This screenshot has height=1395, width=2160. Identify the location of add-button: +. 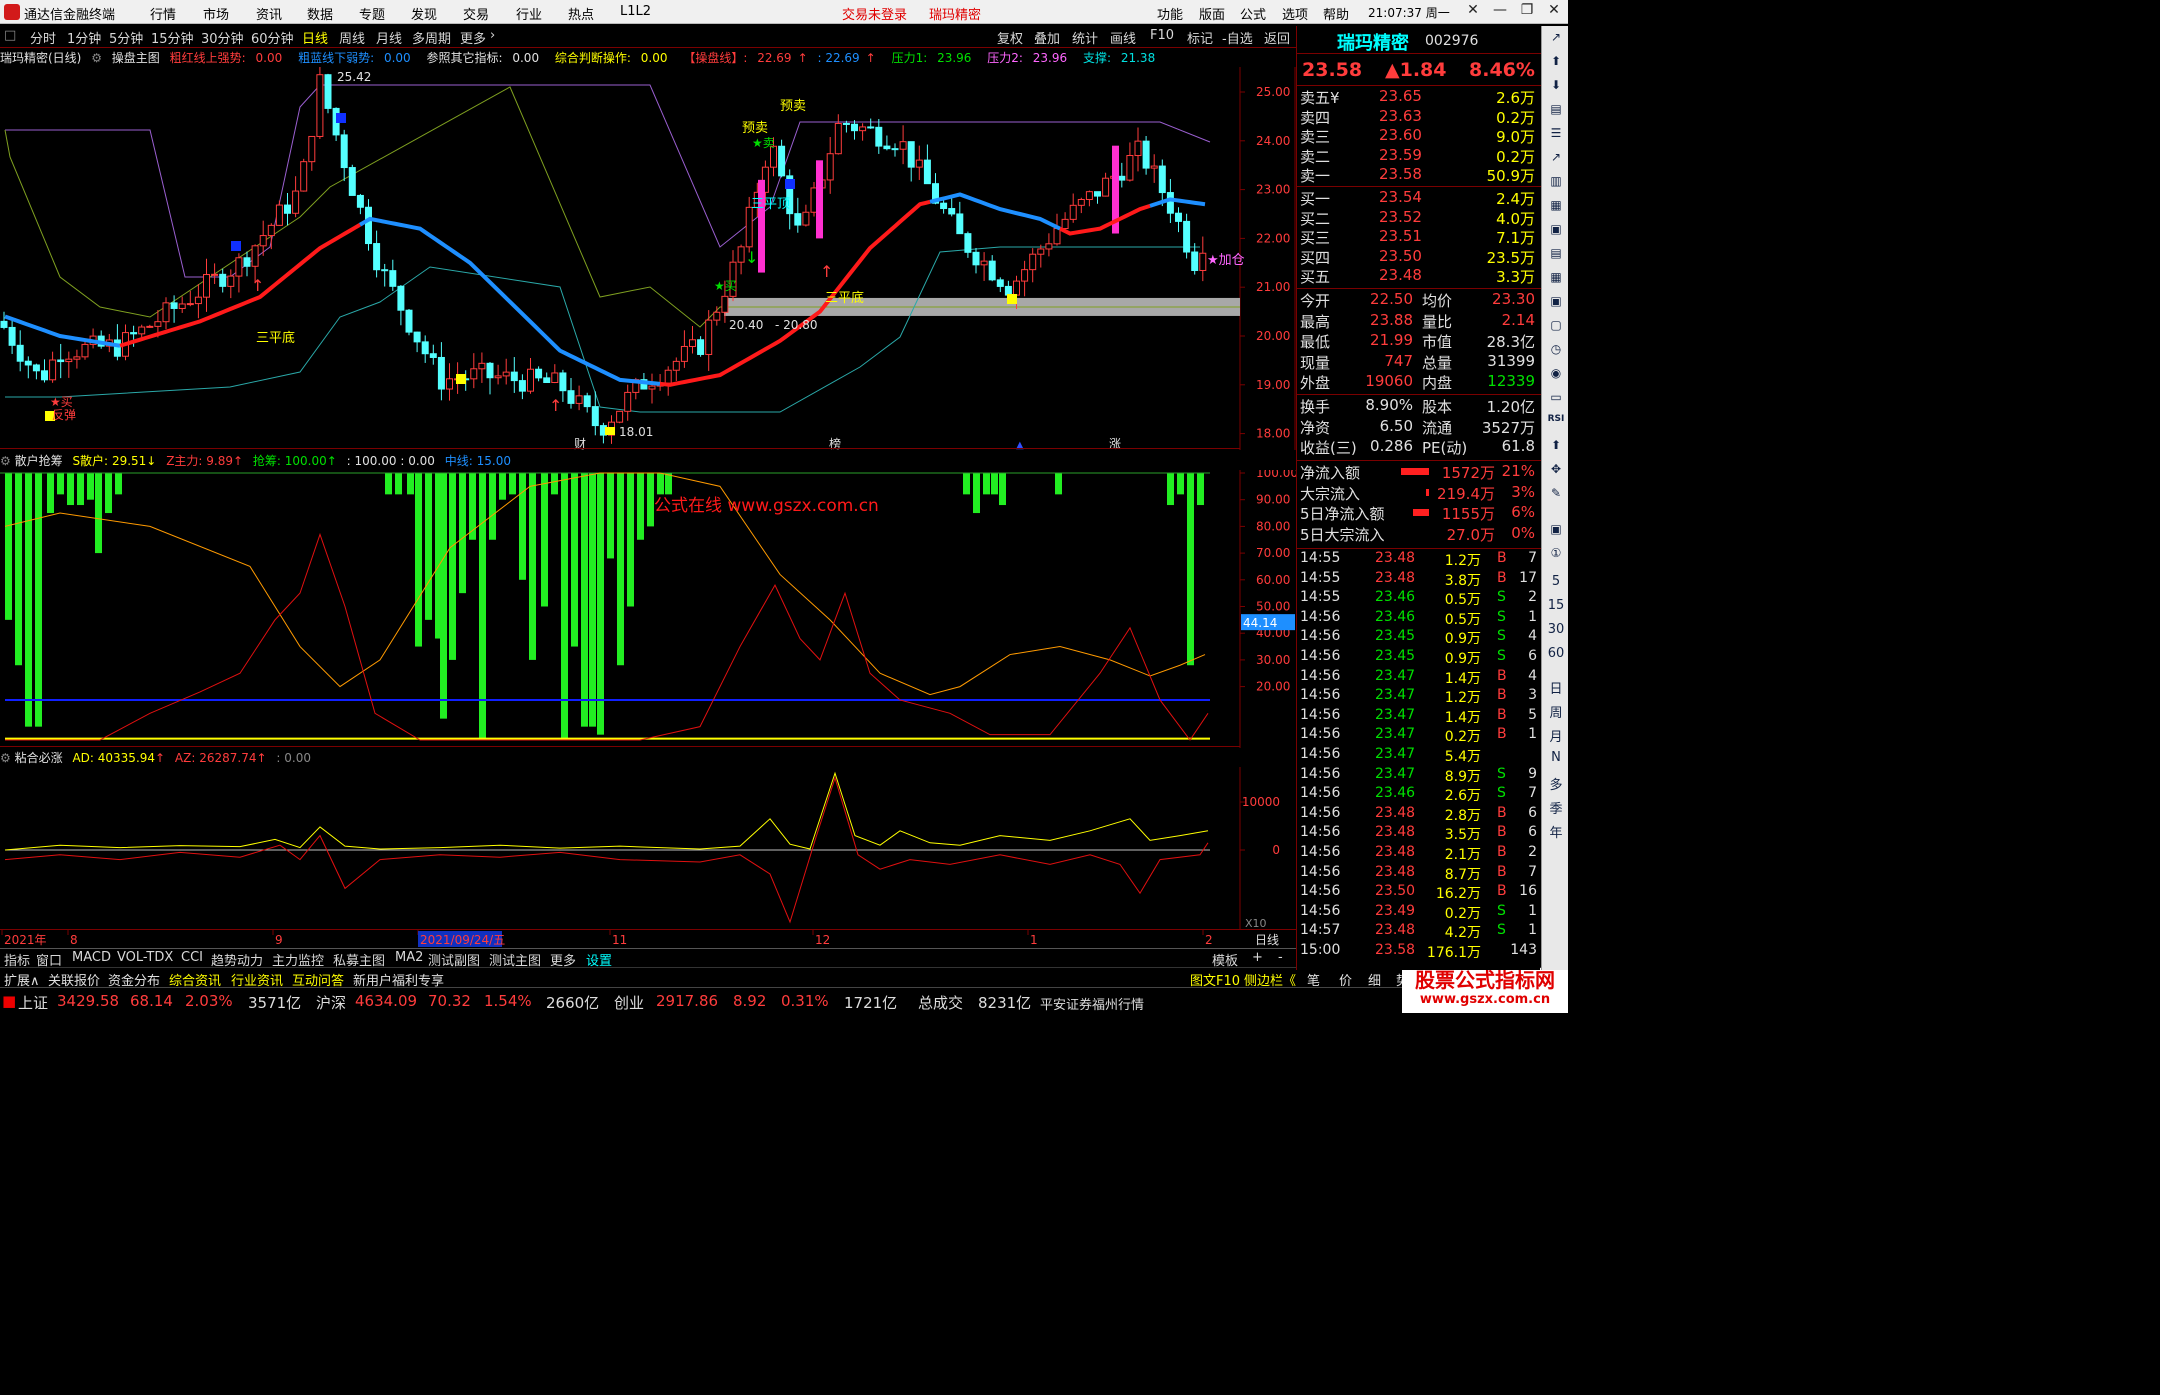
(1257, 957).